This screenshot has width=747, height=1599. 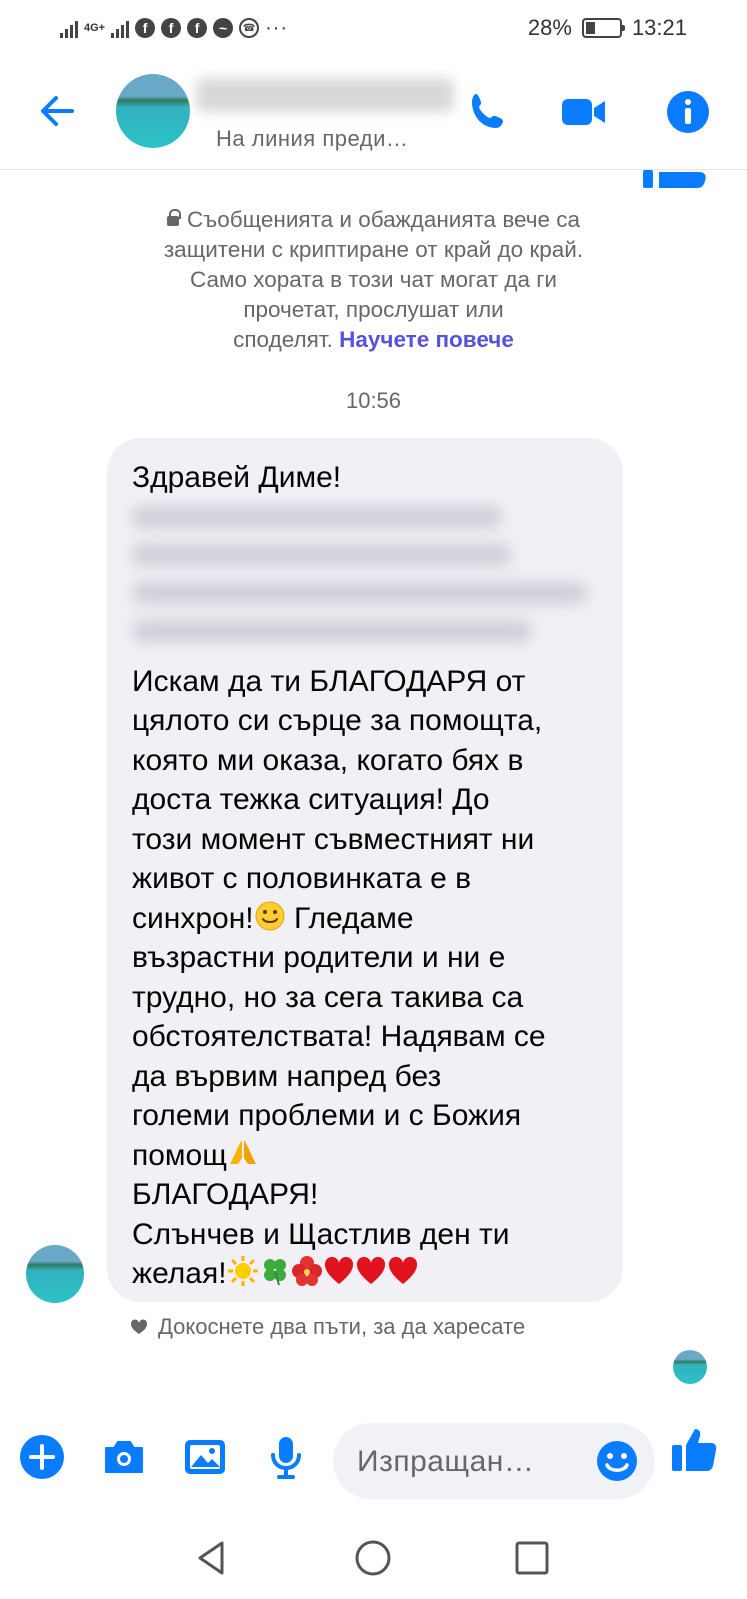 I want to click on like-thumbs-up-icon, so click(x=695, y=1450).